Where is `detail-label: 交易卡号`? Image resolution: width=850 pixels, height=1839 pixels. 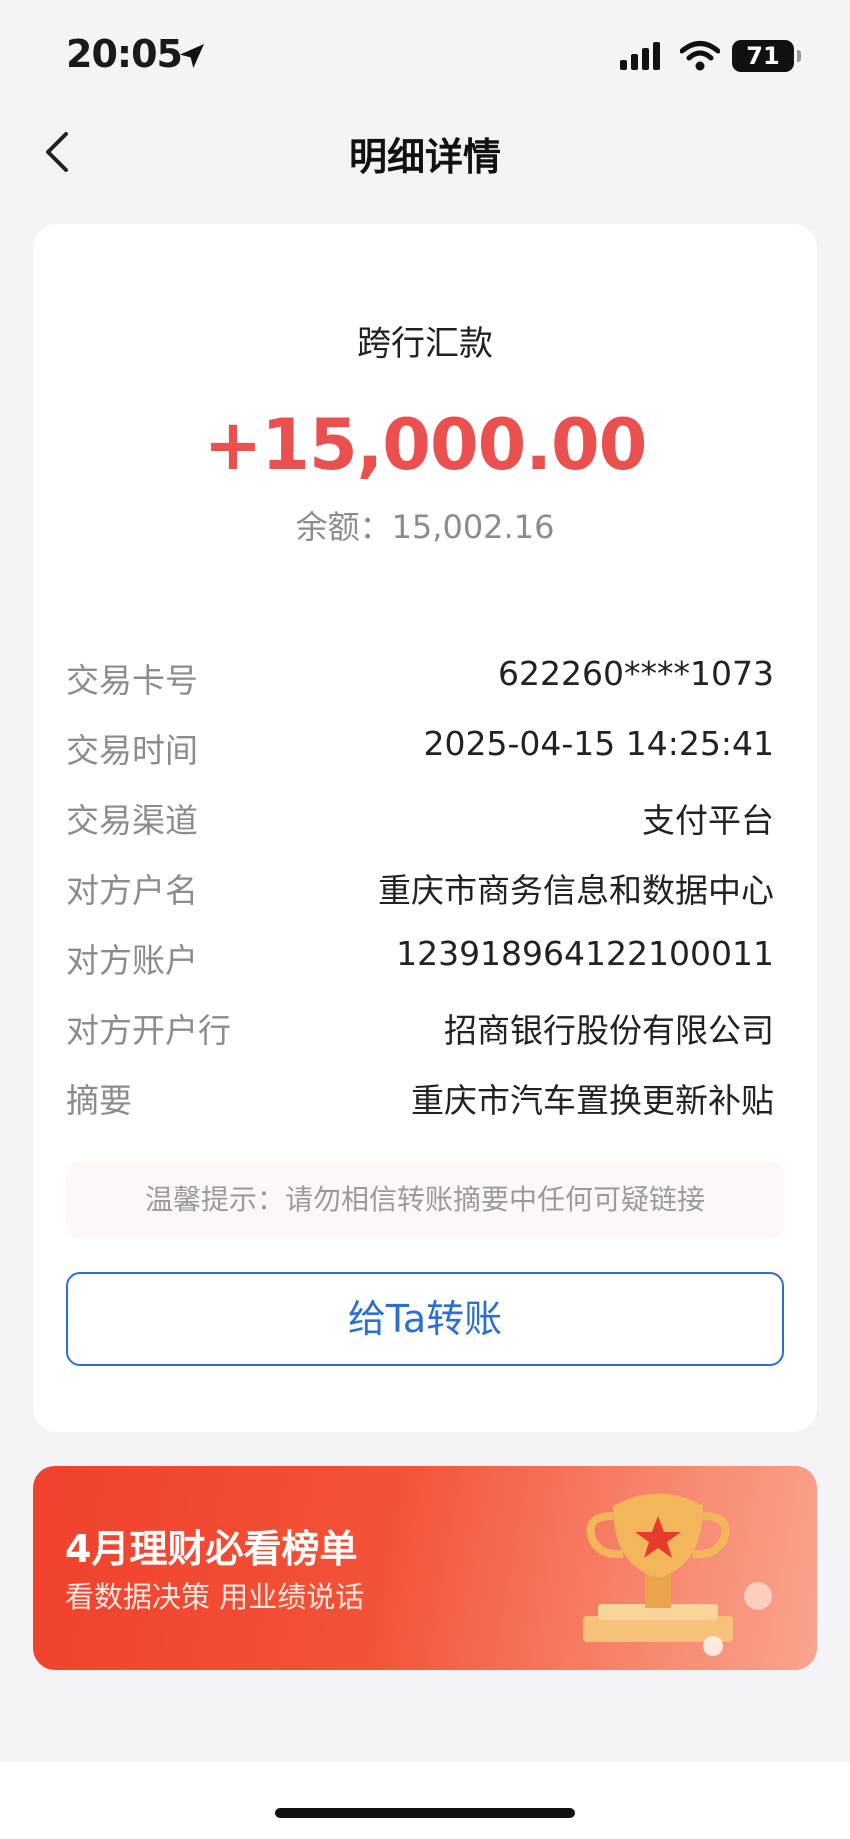
detail-label: 交易卡号 is located at coordinates (132, 680).